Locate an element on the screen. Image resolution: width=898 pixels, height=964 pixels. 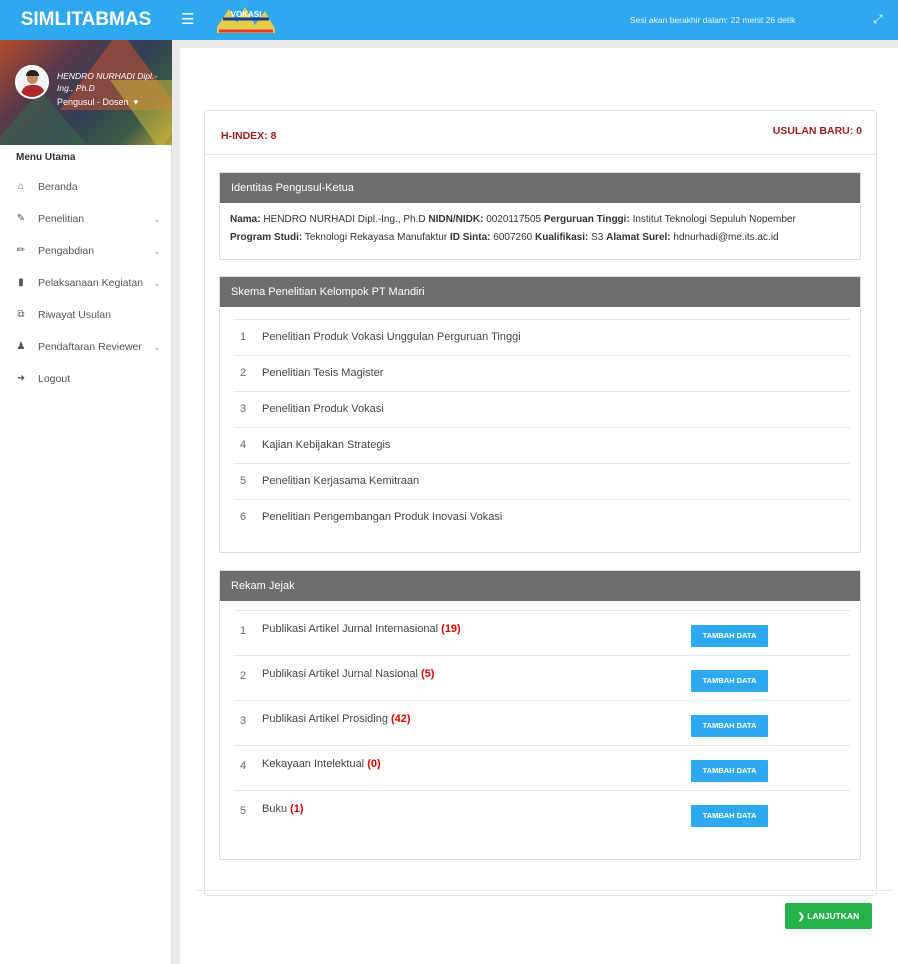
prodi-value: Teknologi Rekayasa Manufaktur is located at coordinates (376, 237).